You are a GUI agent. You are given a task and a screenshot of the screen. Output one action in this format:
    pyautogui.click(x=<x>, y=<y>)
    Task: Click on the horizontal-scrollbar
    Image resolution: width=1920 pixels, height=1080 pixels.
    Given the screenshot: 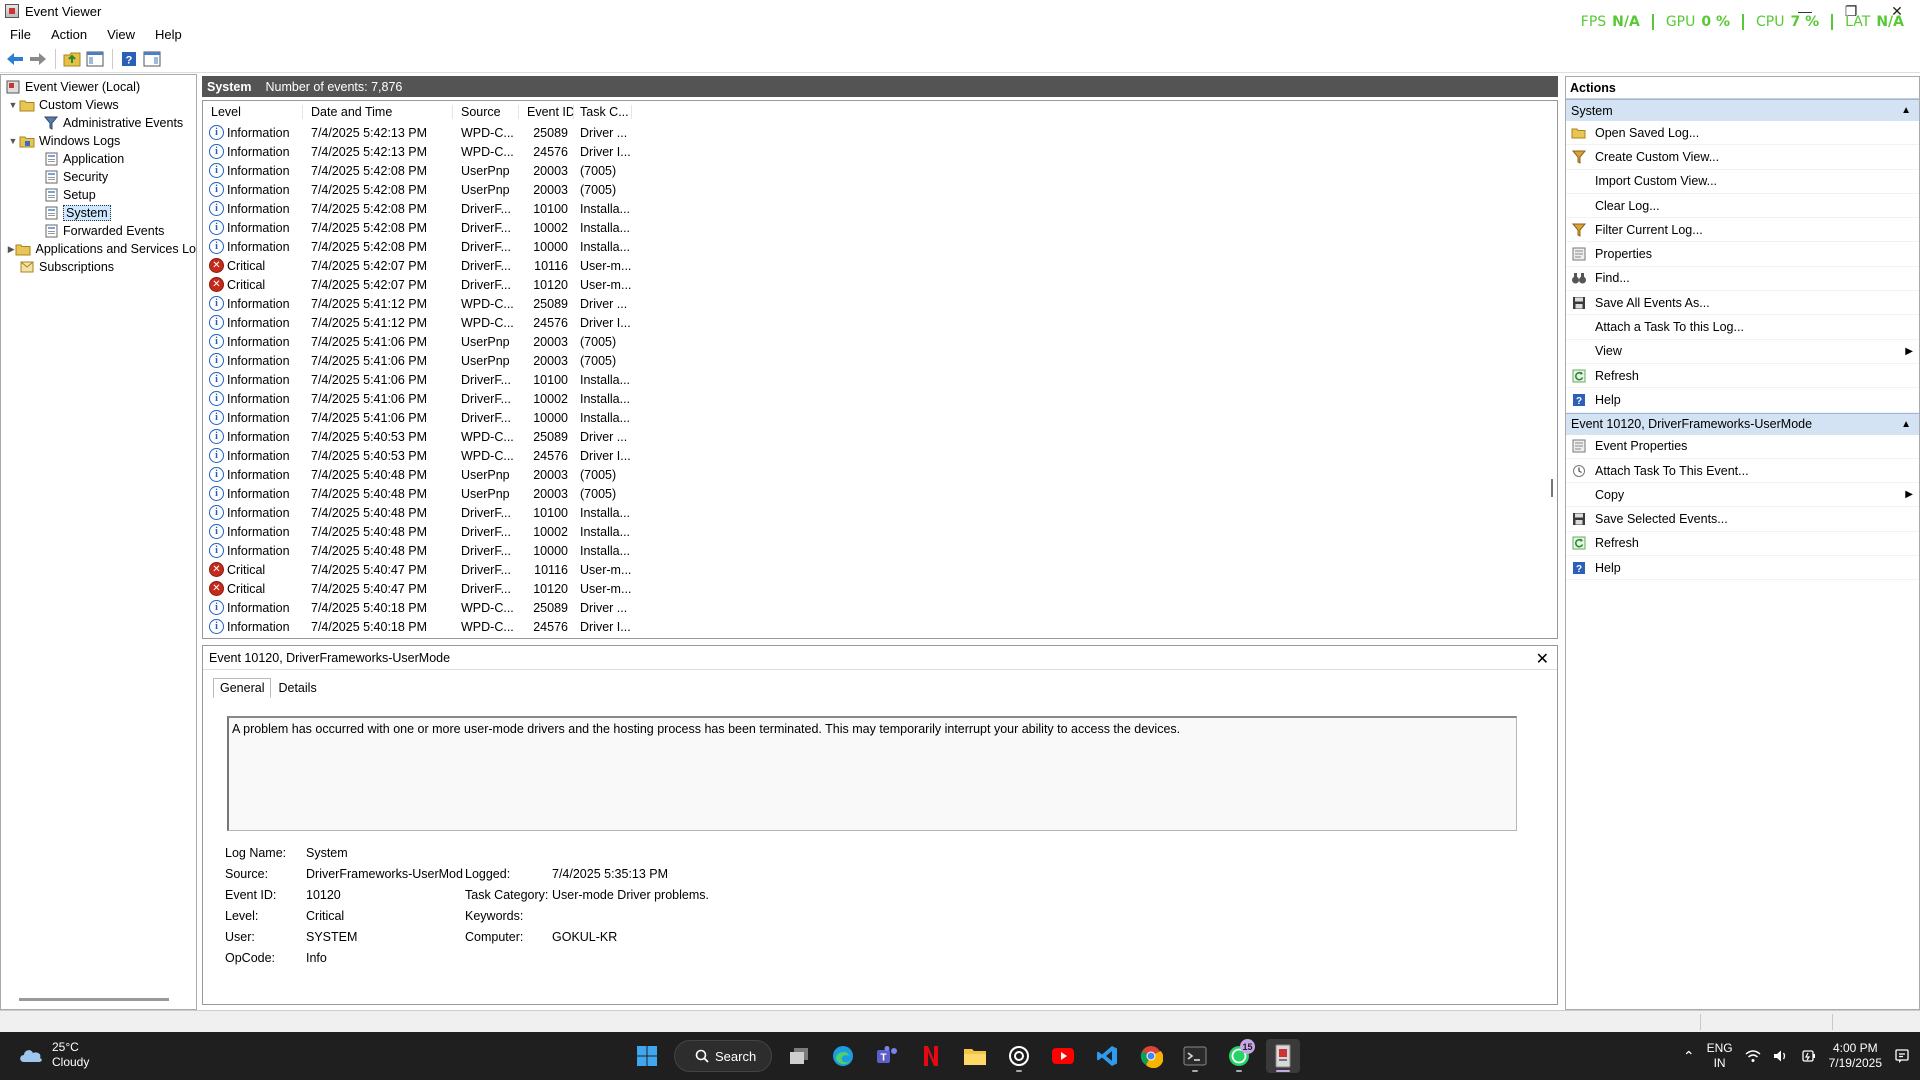 What is the action you would take?
    pyautogui.click(x=94, y=999)
    